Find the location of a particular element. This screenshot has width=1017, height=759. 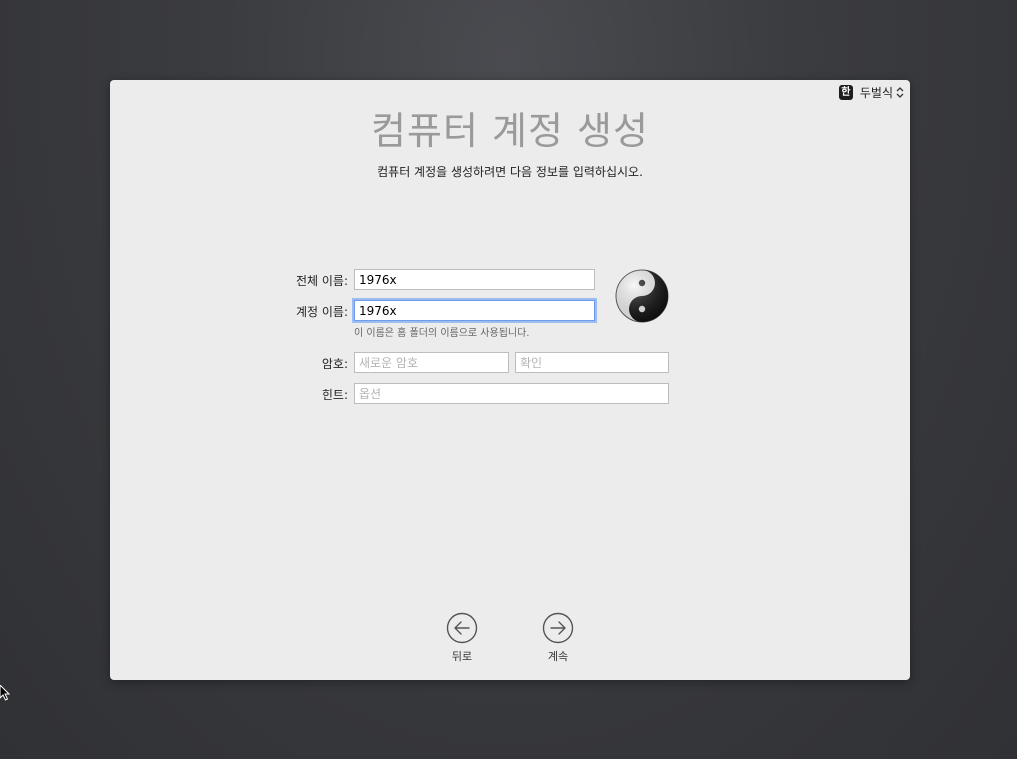

hint-label: 힌트: is located at coordinates (334, 395).